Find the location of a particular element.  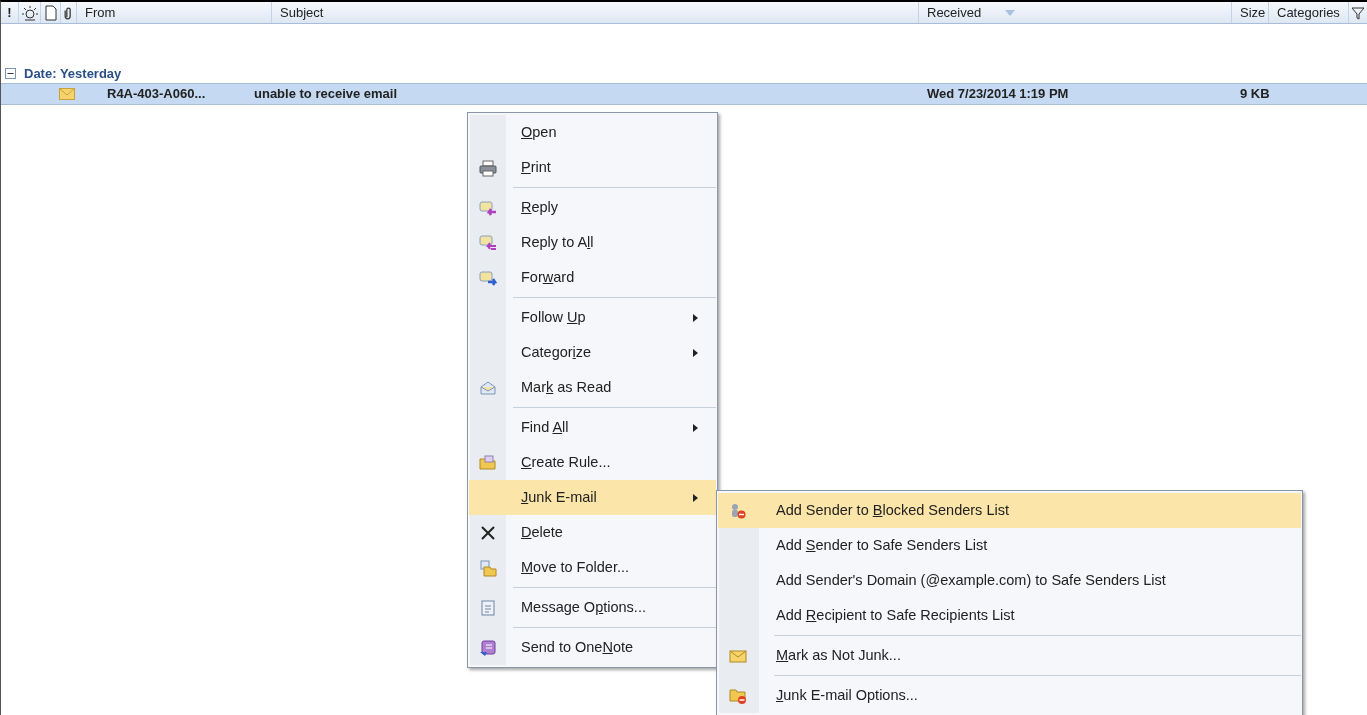

menu-item-label: Open is located at coordinates (539, 131).